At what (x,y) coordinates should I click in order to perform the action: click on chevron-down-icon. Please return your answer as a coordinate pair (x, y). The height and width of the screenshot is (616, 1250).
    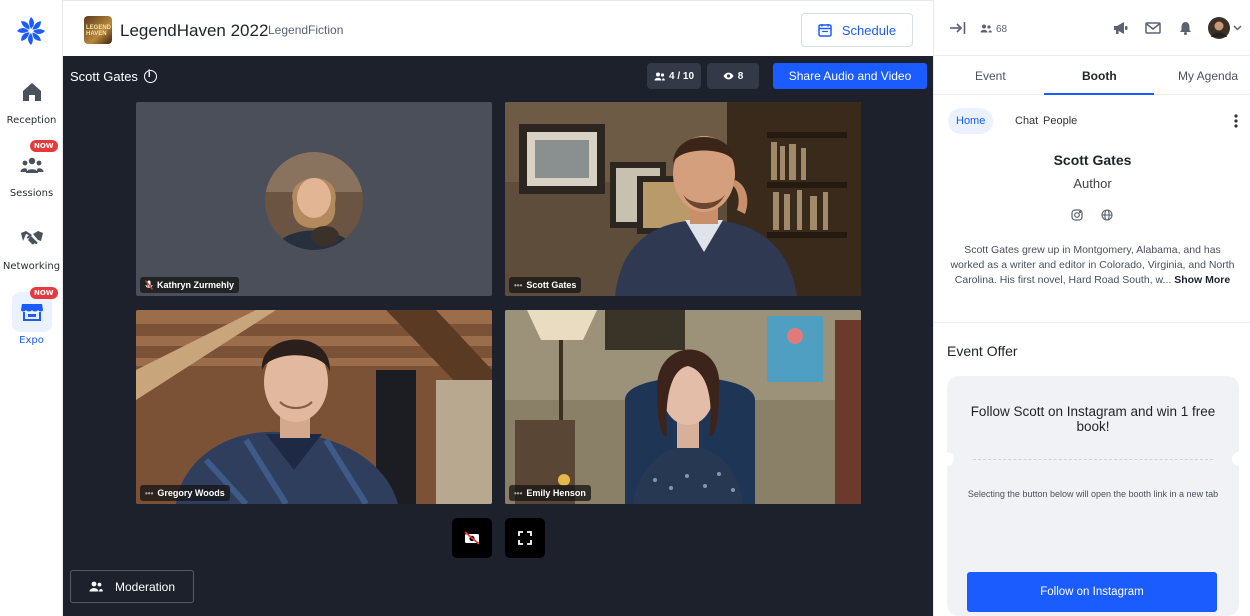
    Looking at the image, I should click on (1237, 28).